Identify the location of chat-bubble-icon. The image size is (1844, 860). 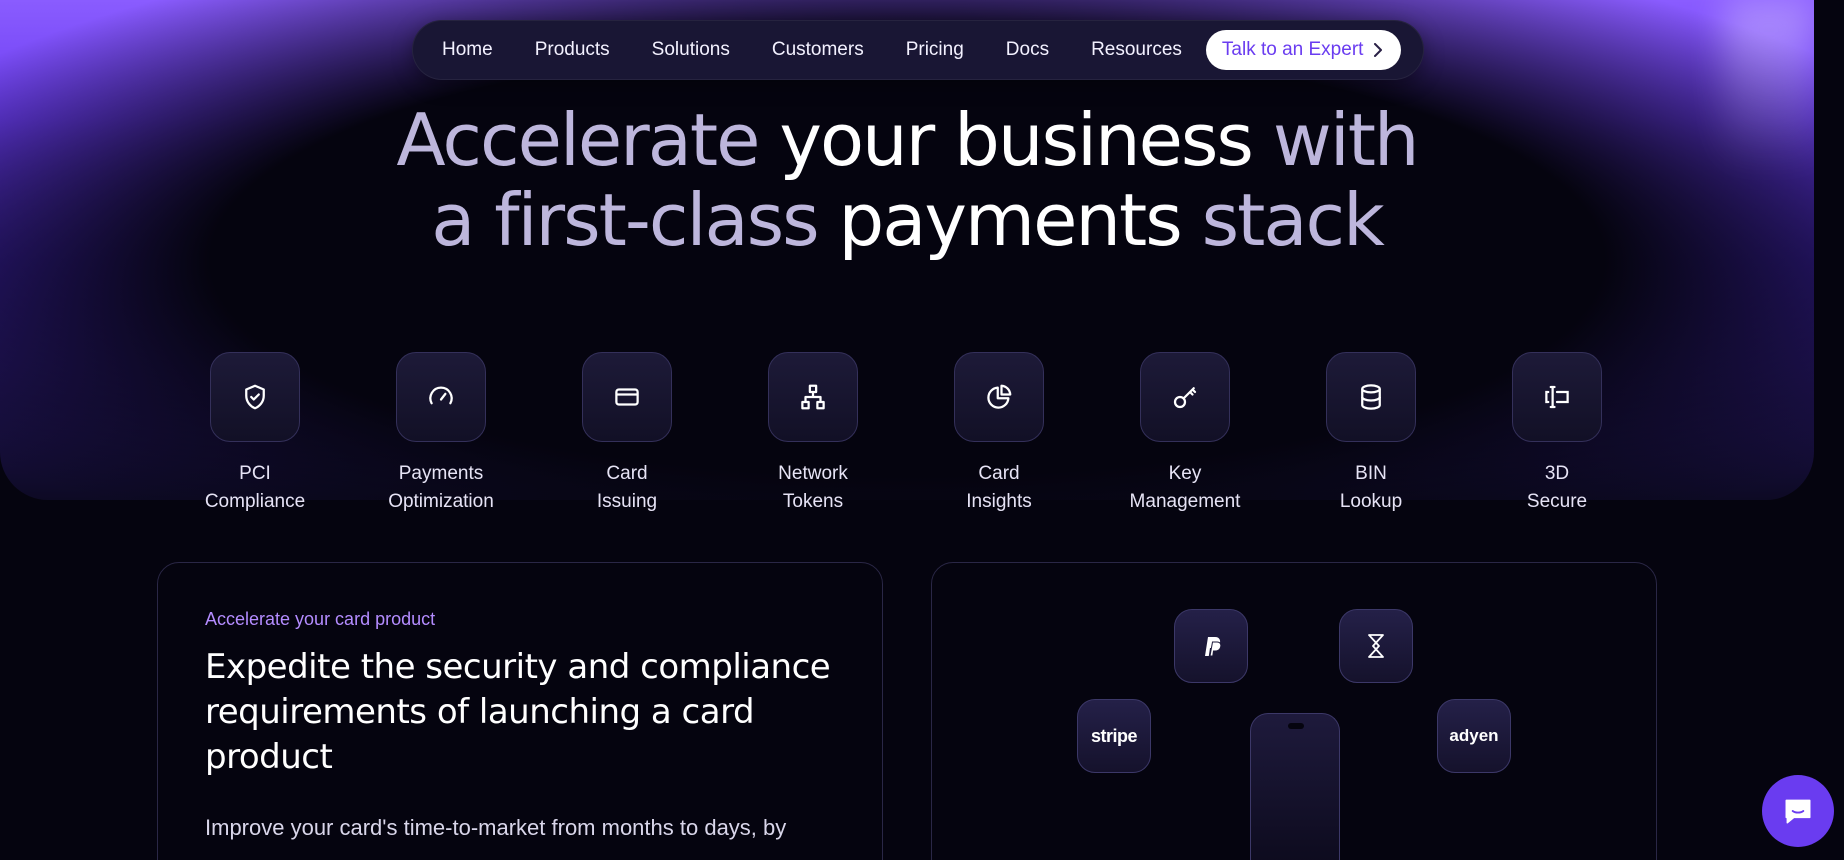
(1798, 811).